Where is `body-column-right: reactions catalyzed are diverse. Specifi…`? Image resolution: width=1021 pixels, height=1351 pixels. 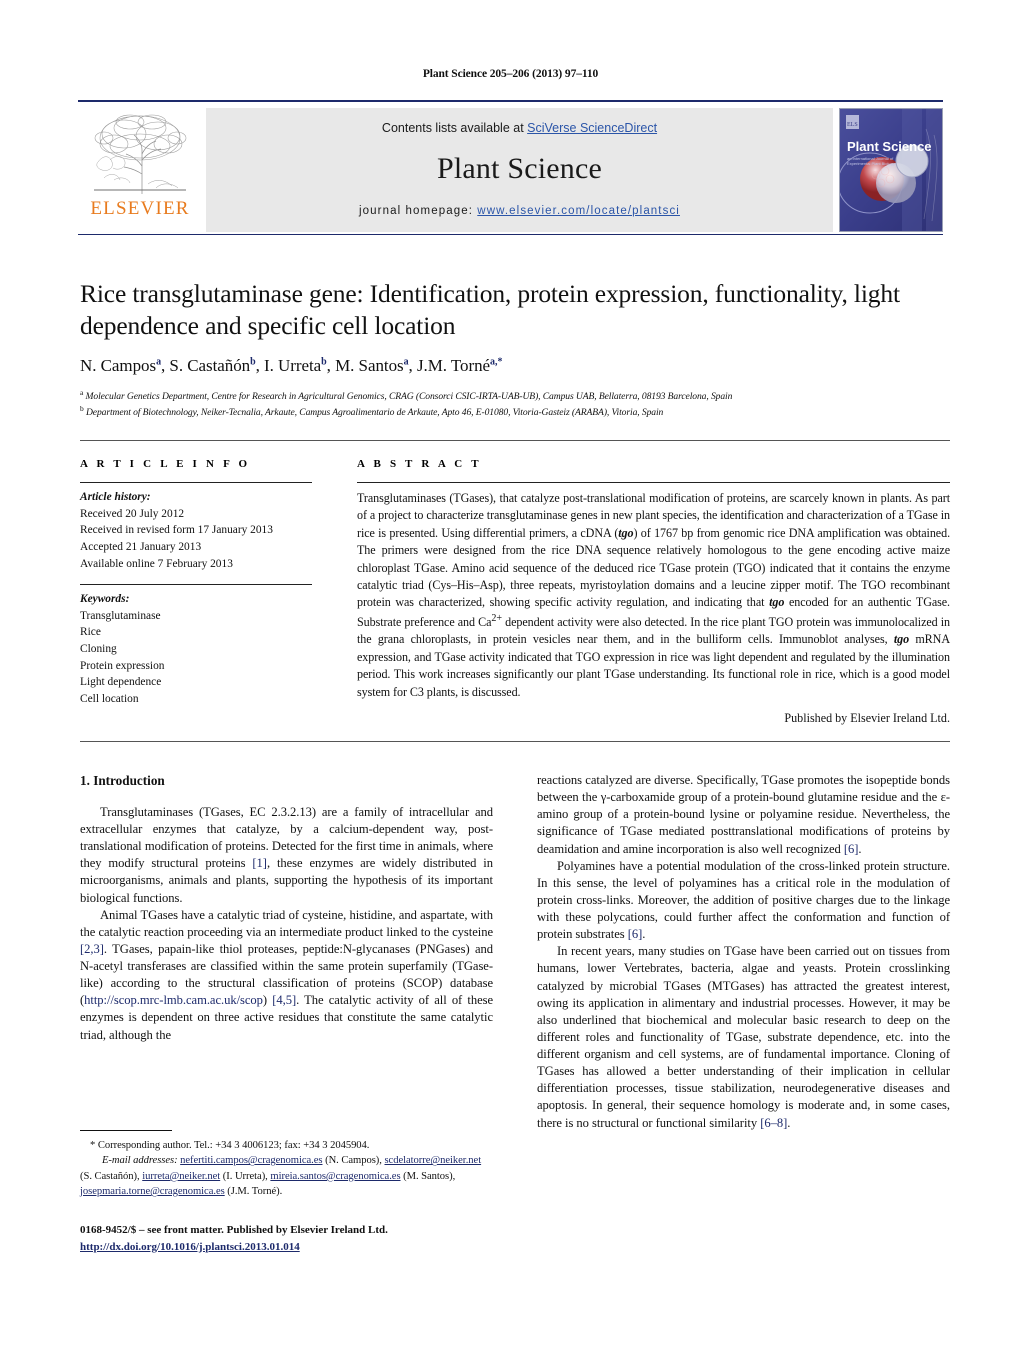
body-column-right: reactions catalyzed are diverse. Specifi… is located at coordinates (743, 952).